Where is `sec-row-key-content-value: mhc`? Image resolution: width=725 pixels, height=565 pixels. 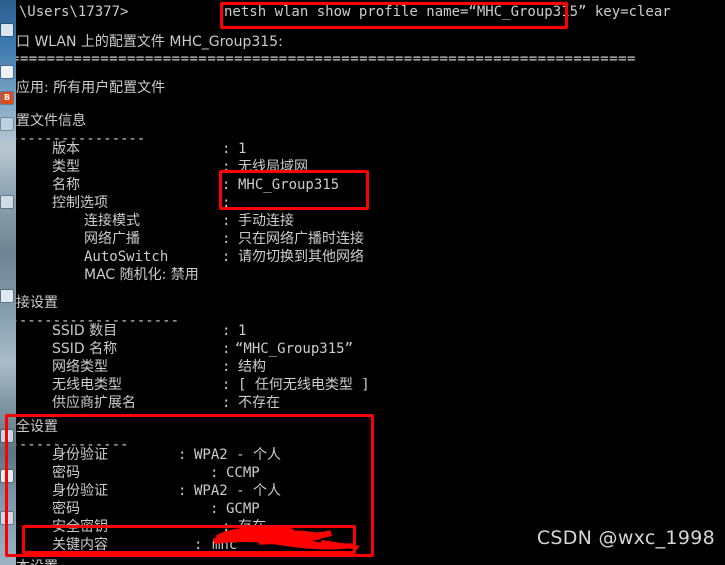 sec-row-key-content-value: mhc is located at coordinates (225, 545).